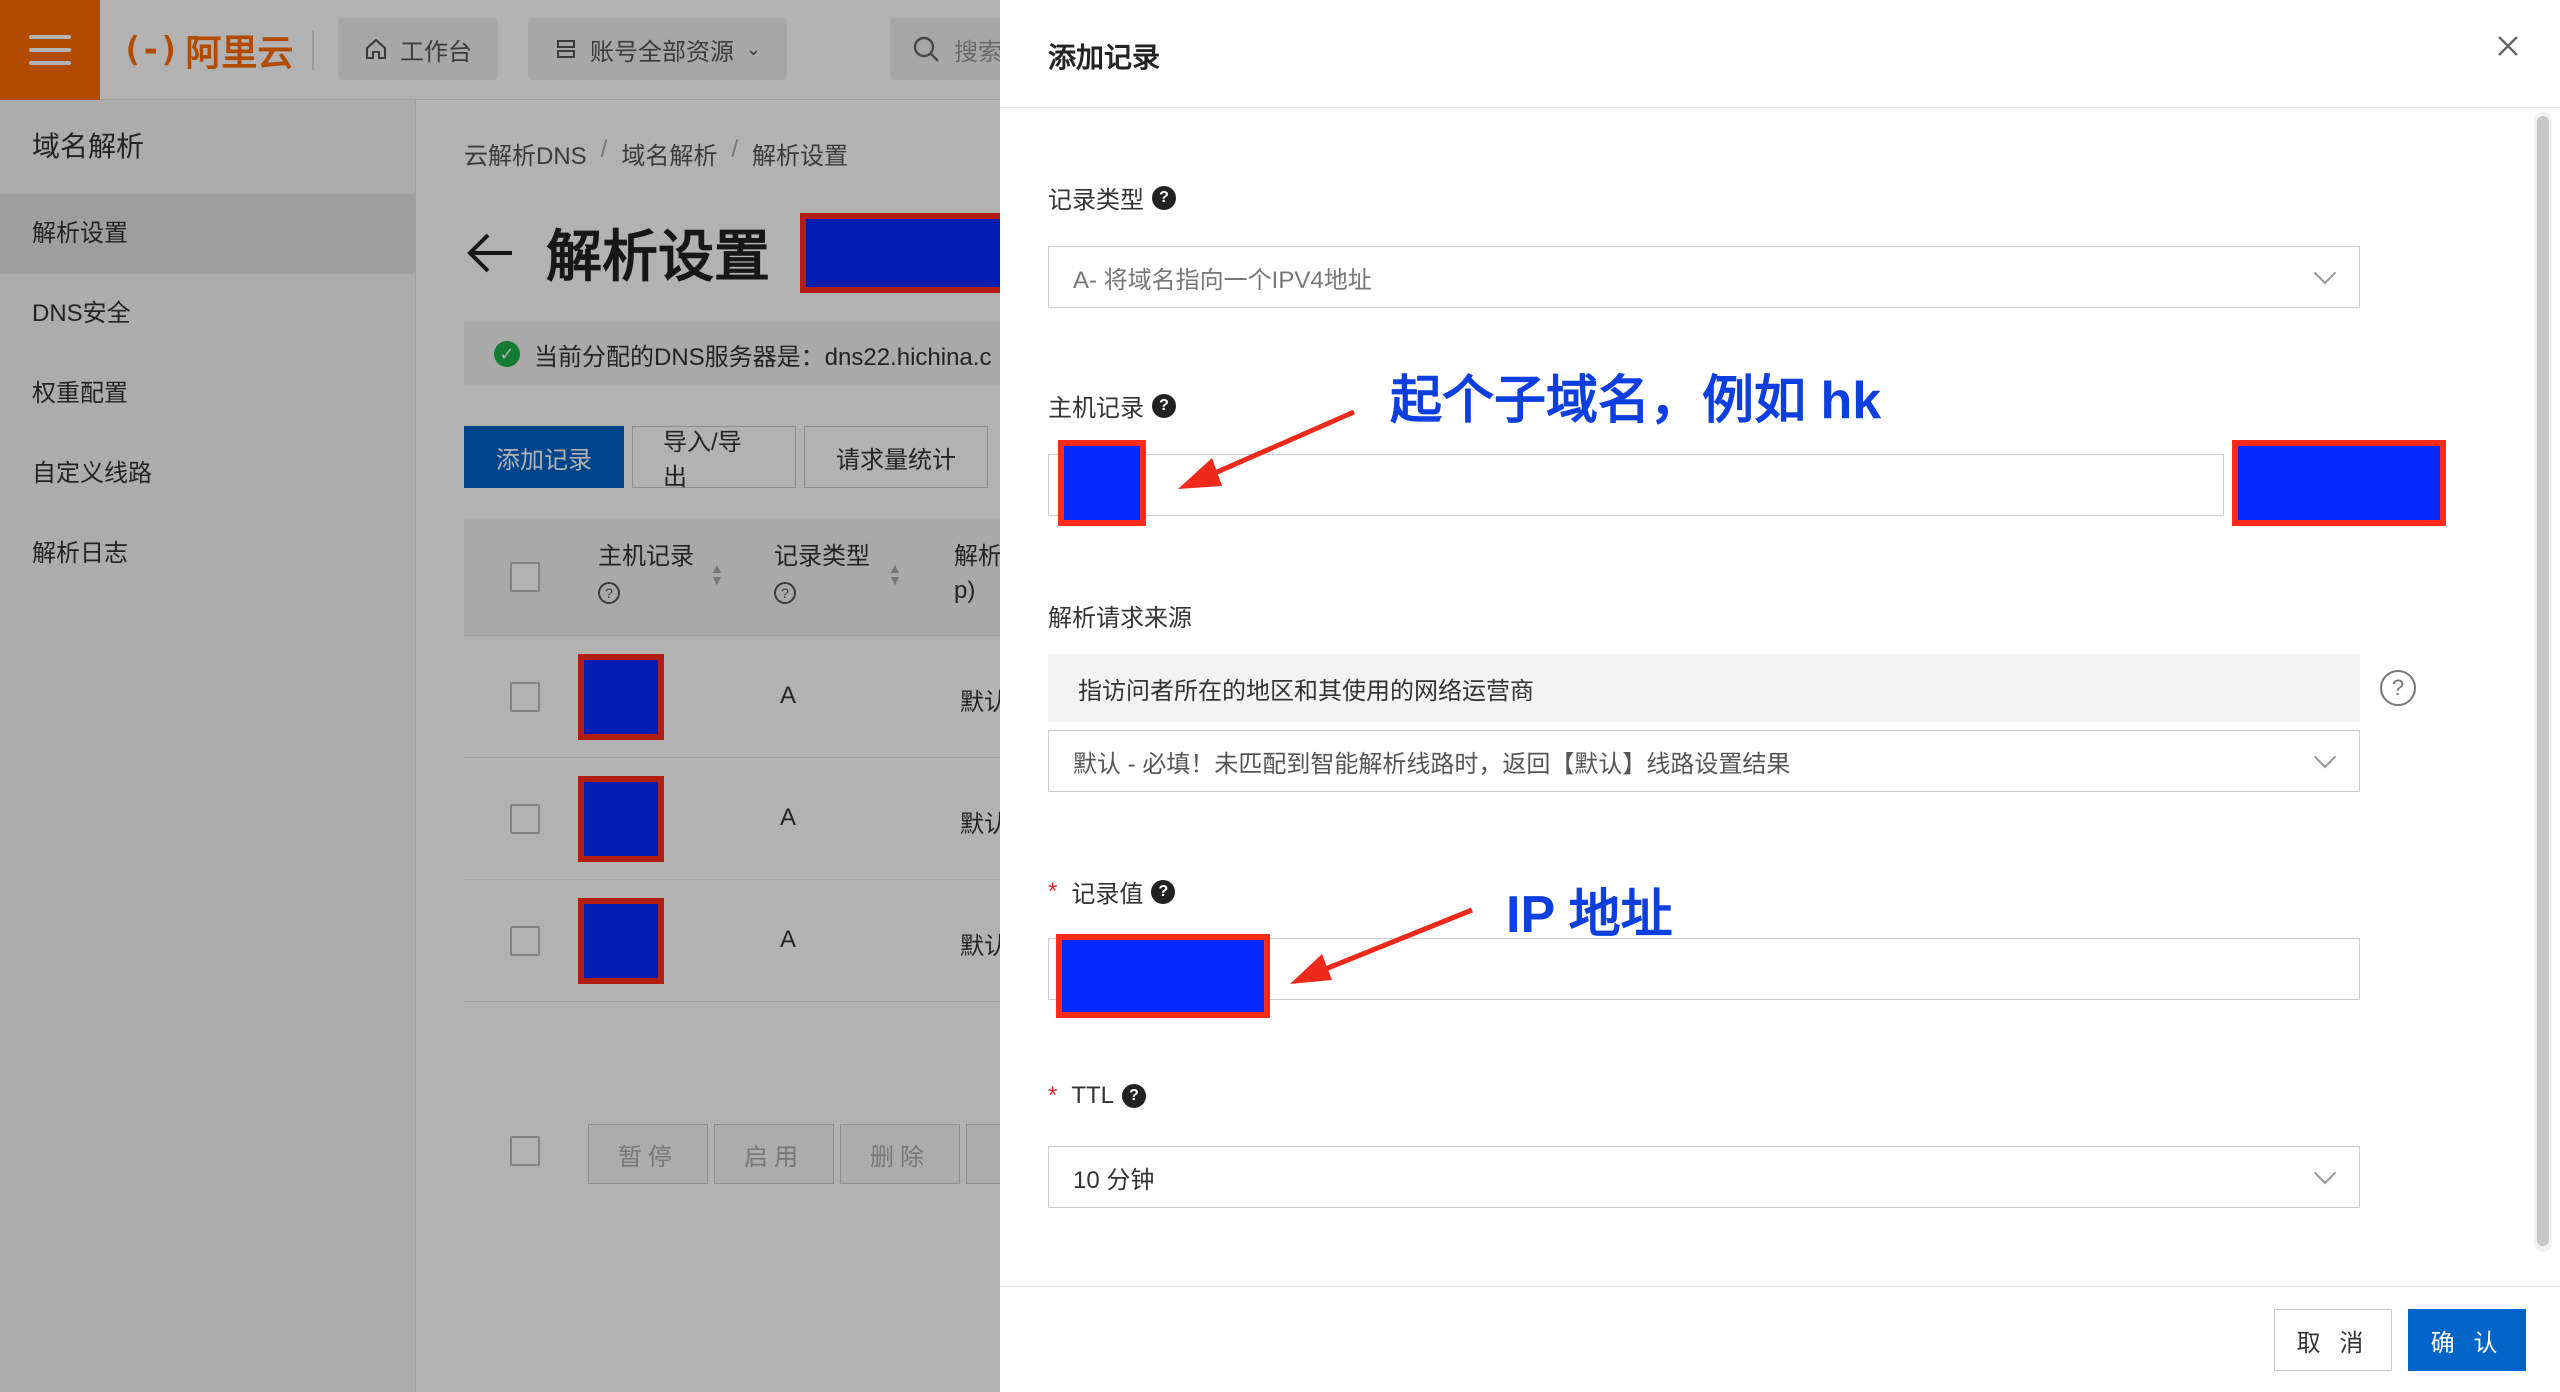  What do you see at coordinates (1780, 1339) in the screenshot?
I see `drawer-footer: 取 消 确 认` at bounding box center [1780, 1339].